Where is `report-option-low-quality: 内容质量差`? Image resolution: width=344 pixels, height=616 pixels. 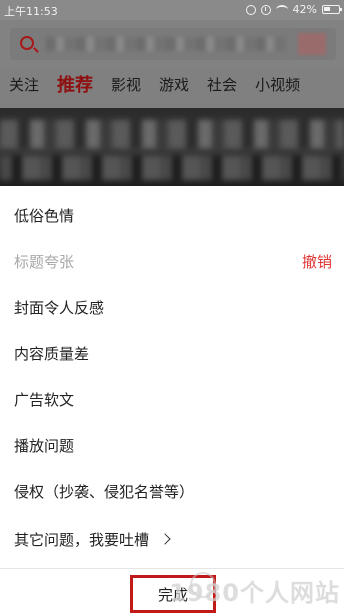
report-option-low-quality: 内容质量差 is located at coordinates (172, 353).